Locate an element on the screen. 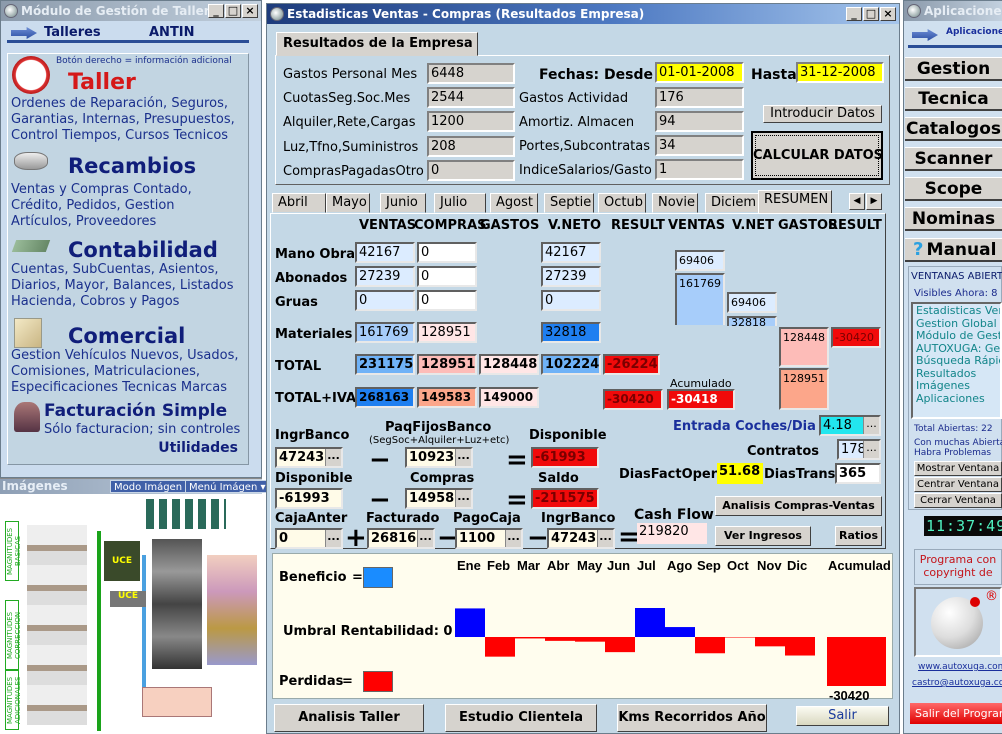 The image size is (1002, 734). fecha-hasta-field: 31-12-2008 is located at coordinates (840, 72).